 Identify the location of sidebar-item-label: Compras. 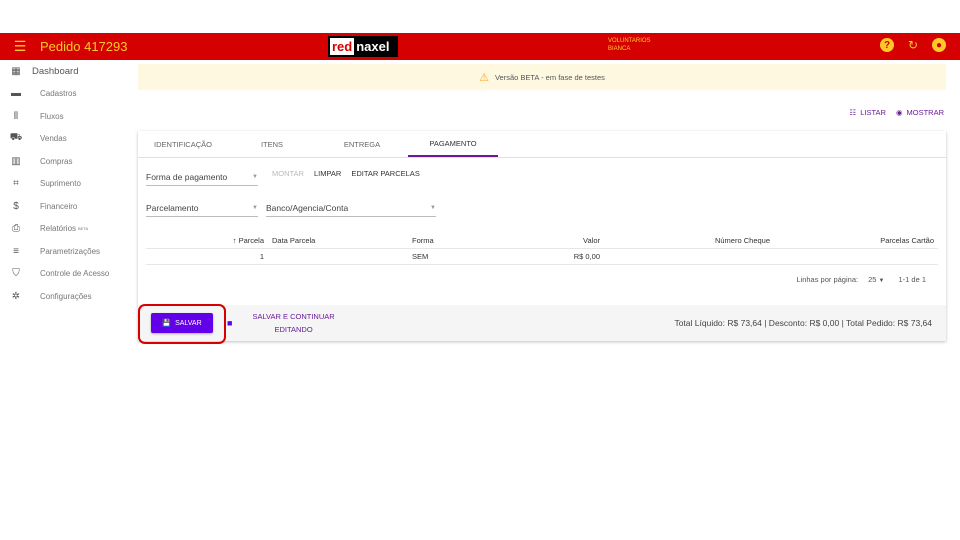
(56, 161).